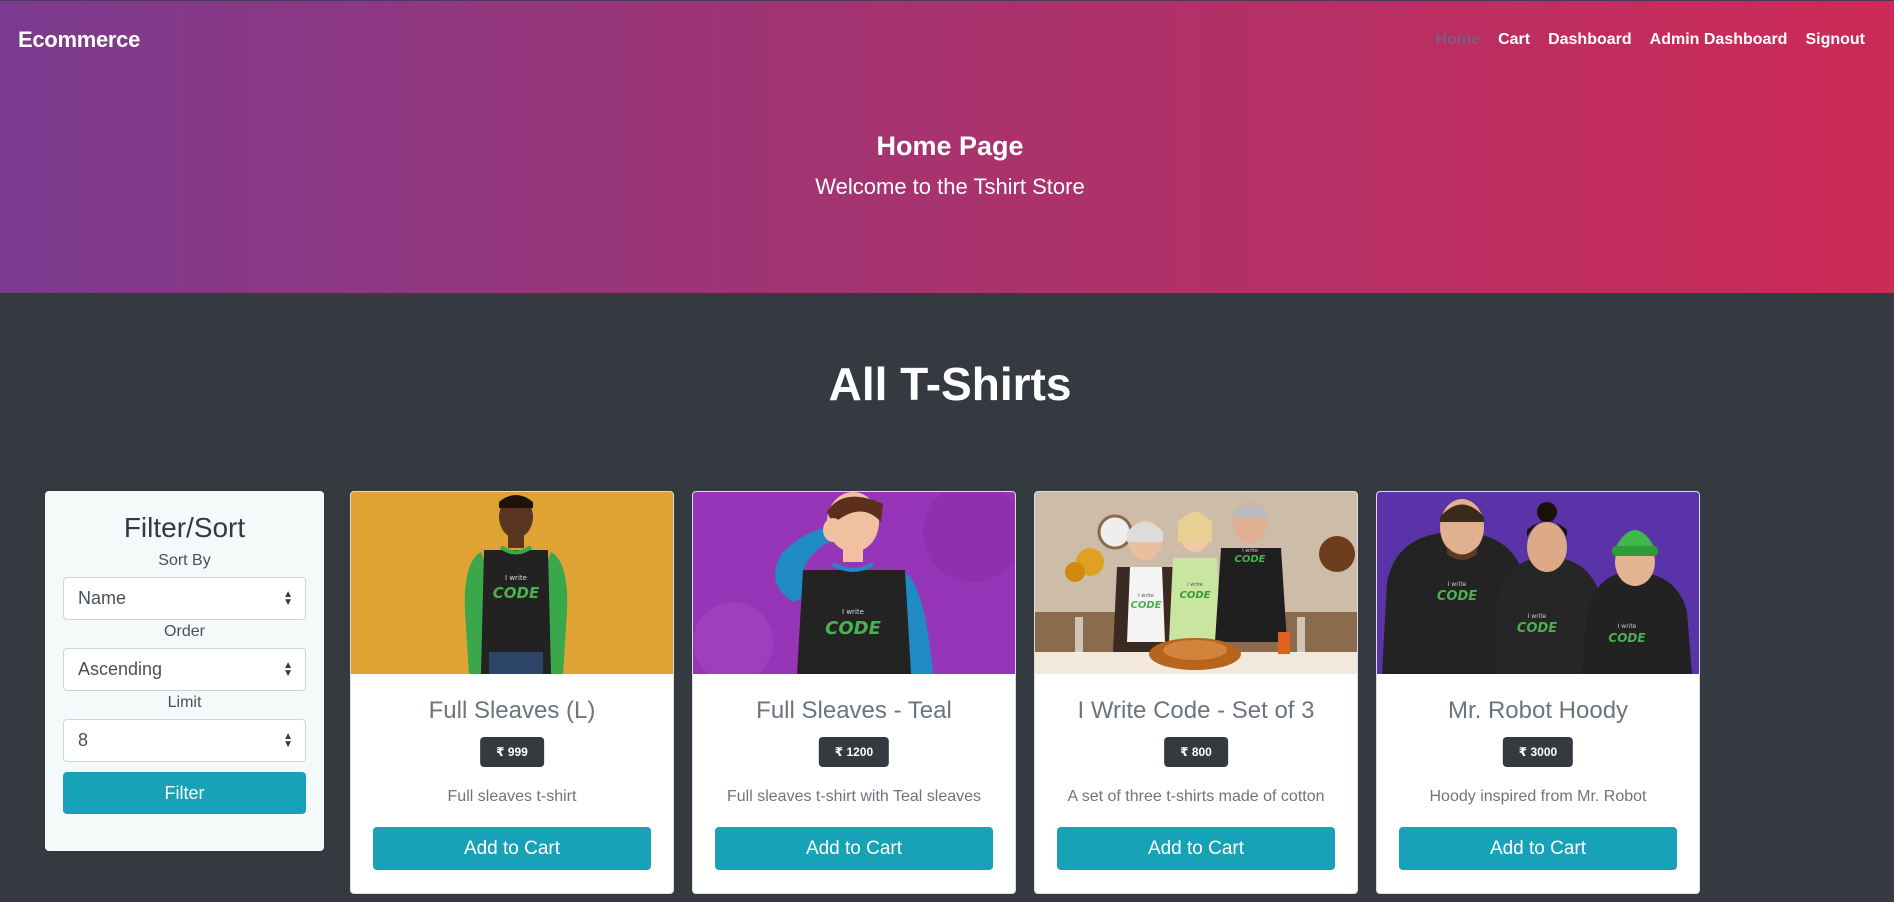  I want to click on nav-link-admin-dashboard: Admin Dashboard, so click(1719, 40).